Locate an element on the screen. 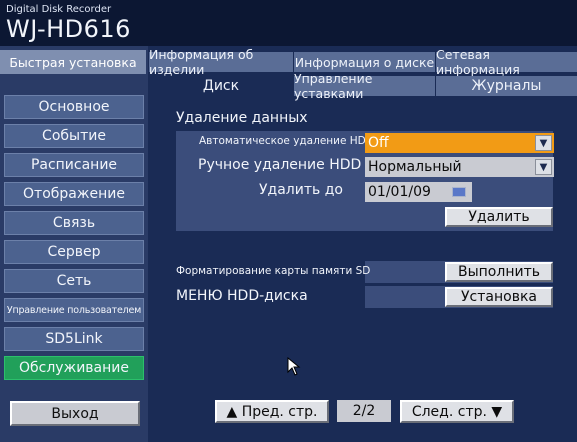  manual-delete-value: Нормальный is located at coordinates (415, 167).